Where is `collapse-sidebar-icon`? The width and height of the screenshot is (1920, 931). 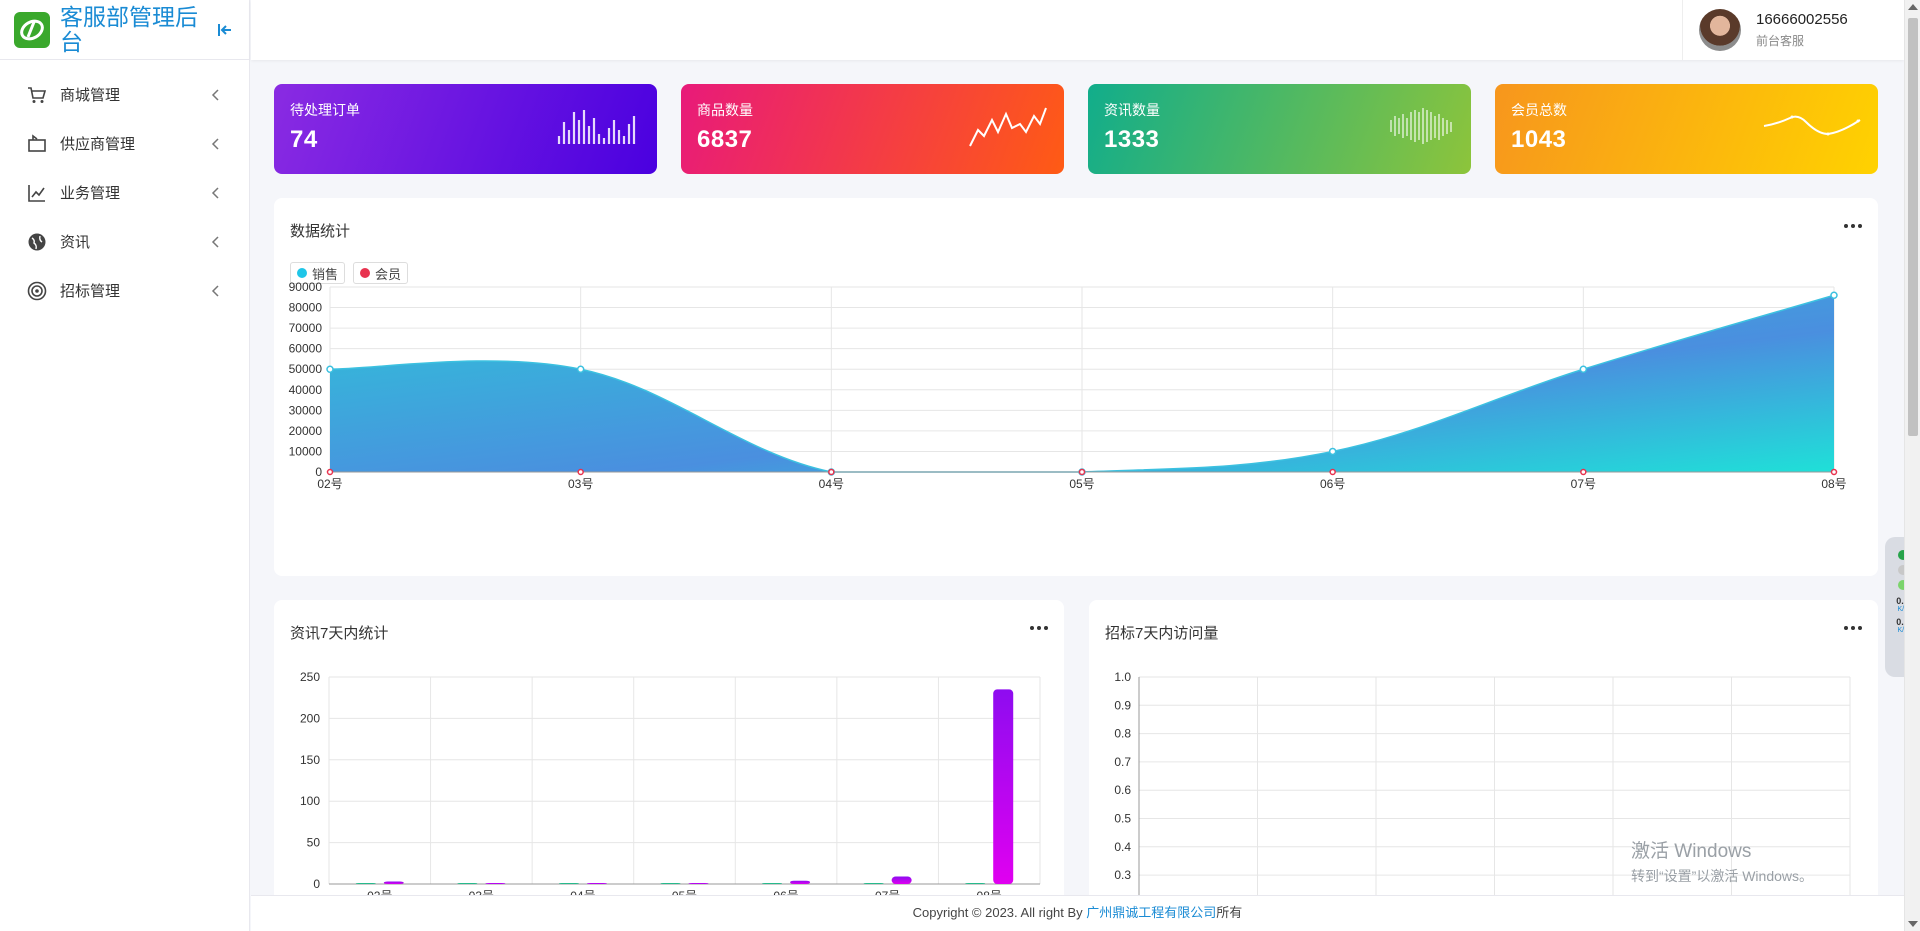
collapse-sidebar-icon is located at coordinates (225, 30).